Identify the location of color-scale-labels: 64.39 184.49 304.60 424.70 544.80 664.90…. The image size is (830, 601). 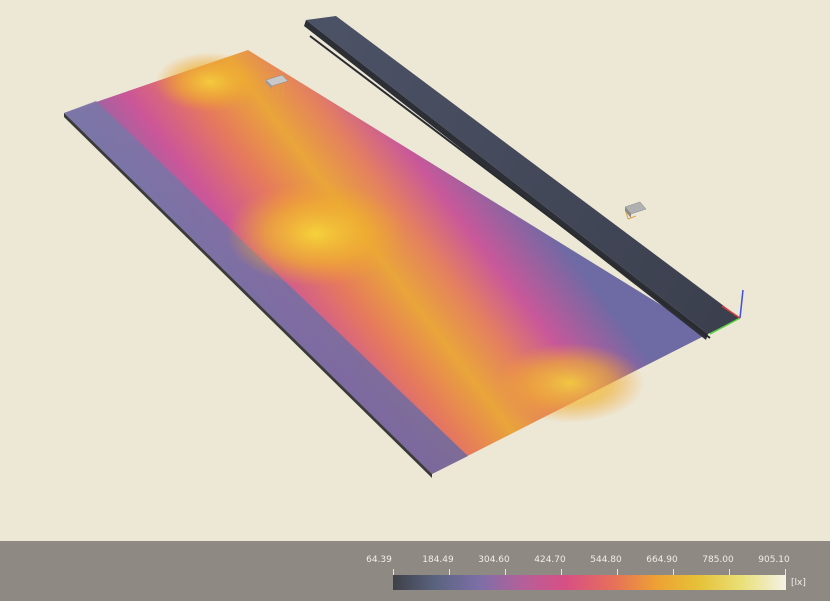
(415, 553).